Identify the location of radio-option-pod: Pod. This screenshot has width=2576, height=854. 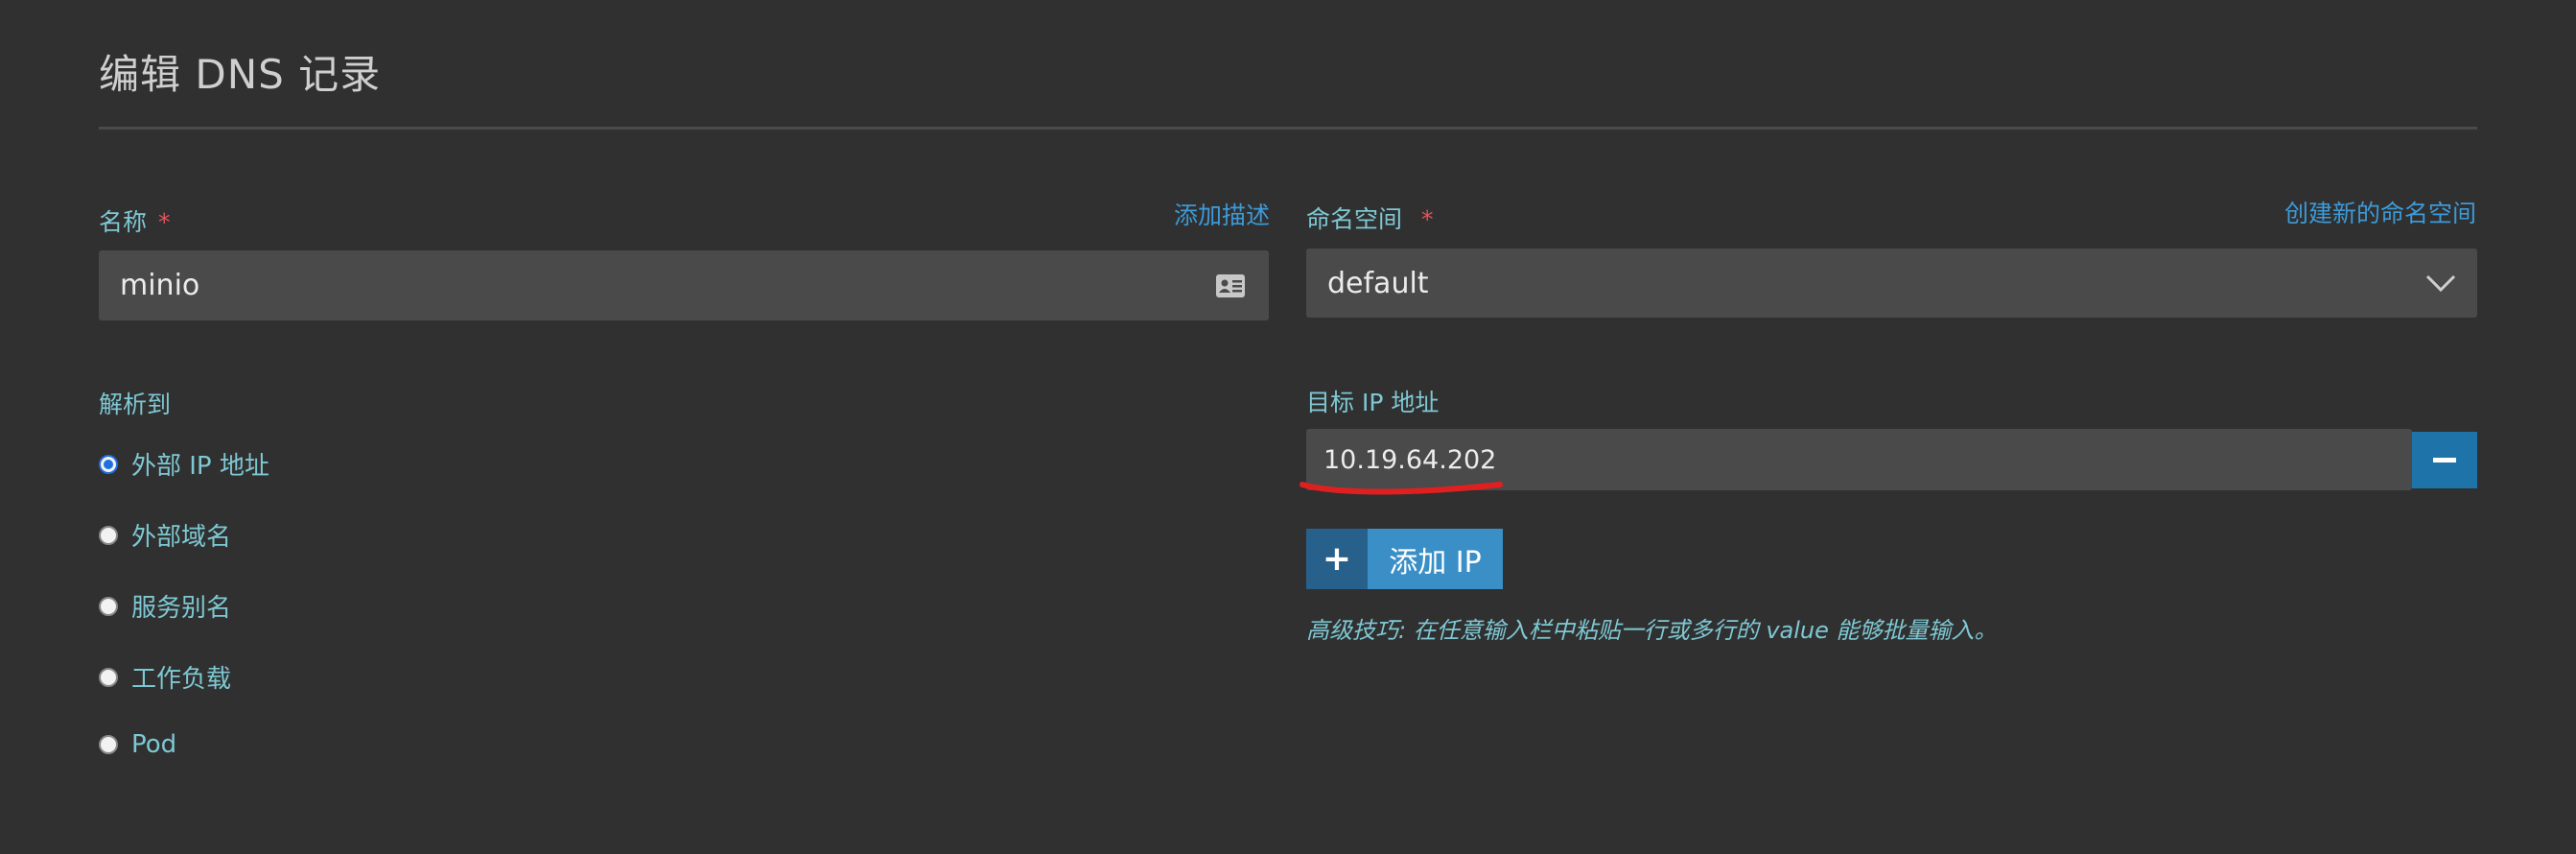
(137, 744).